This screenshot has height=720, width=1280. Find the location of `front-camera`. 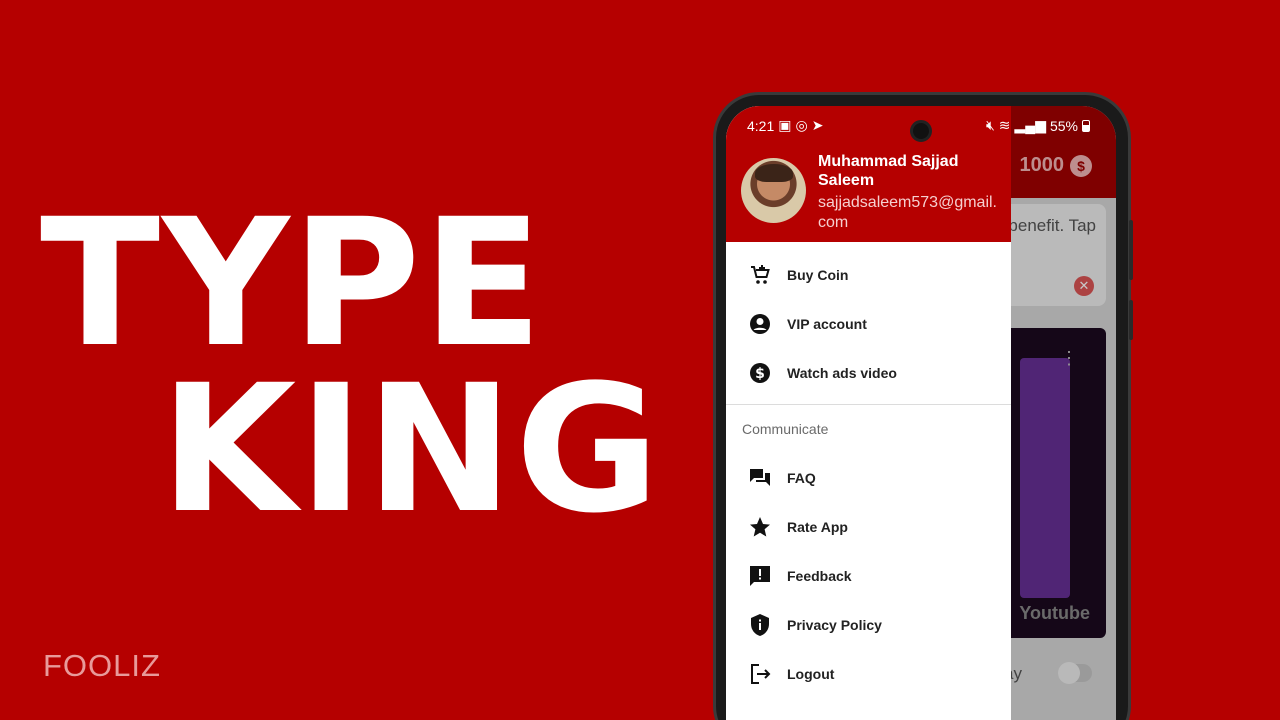

front-camera is located at coordinates (921, 131).